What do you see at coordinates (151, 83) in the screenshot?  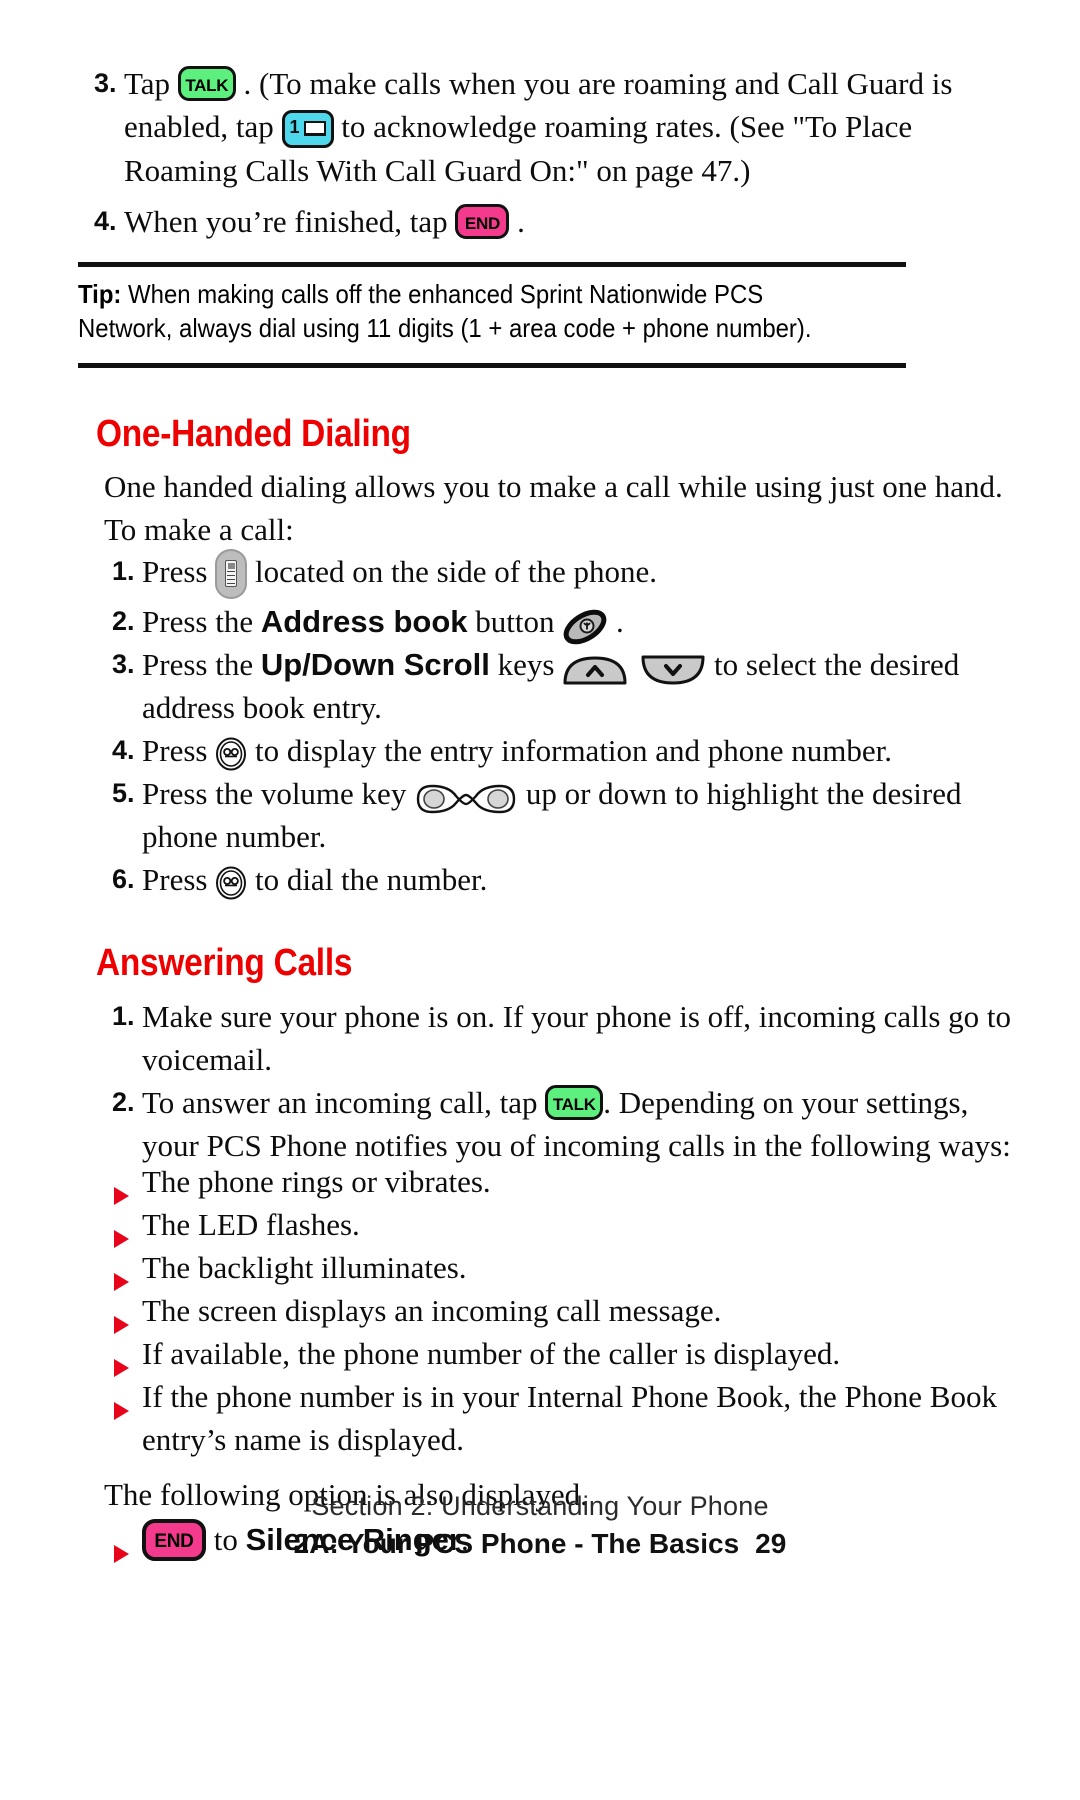 I see `step-text-part: Tap` at bounding box center [151, 83].